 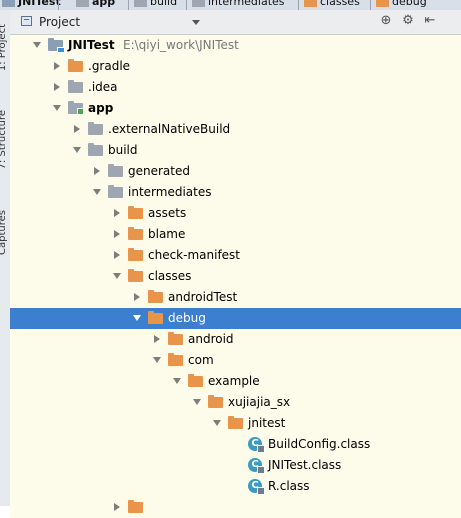 I want to click on project-path: E:\qiyi_work\JNITest, so click(x=181, y=45).